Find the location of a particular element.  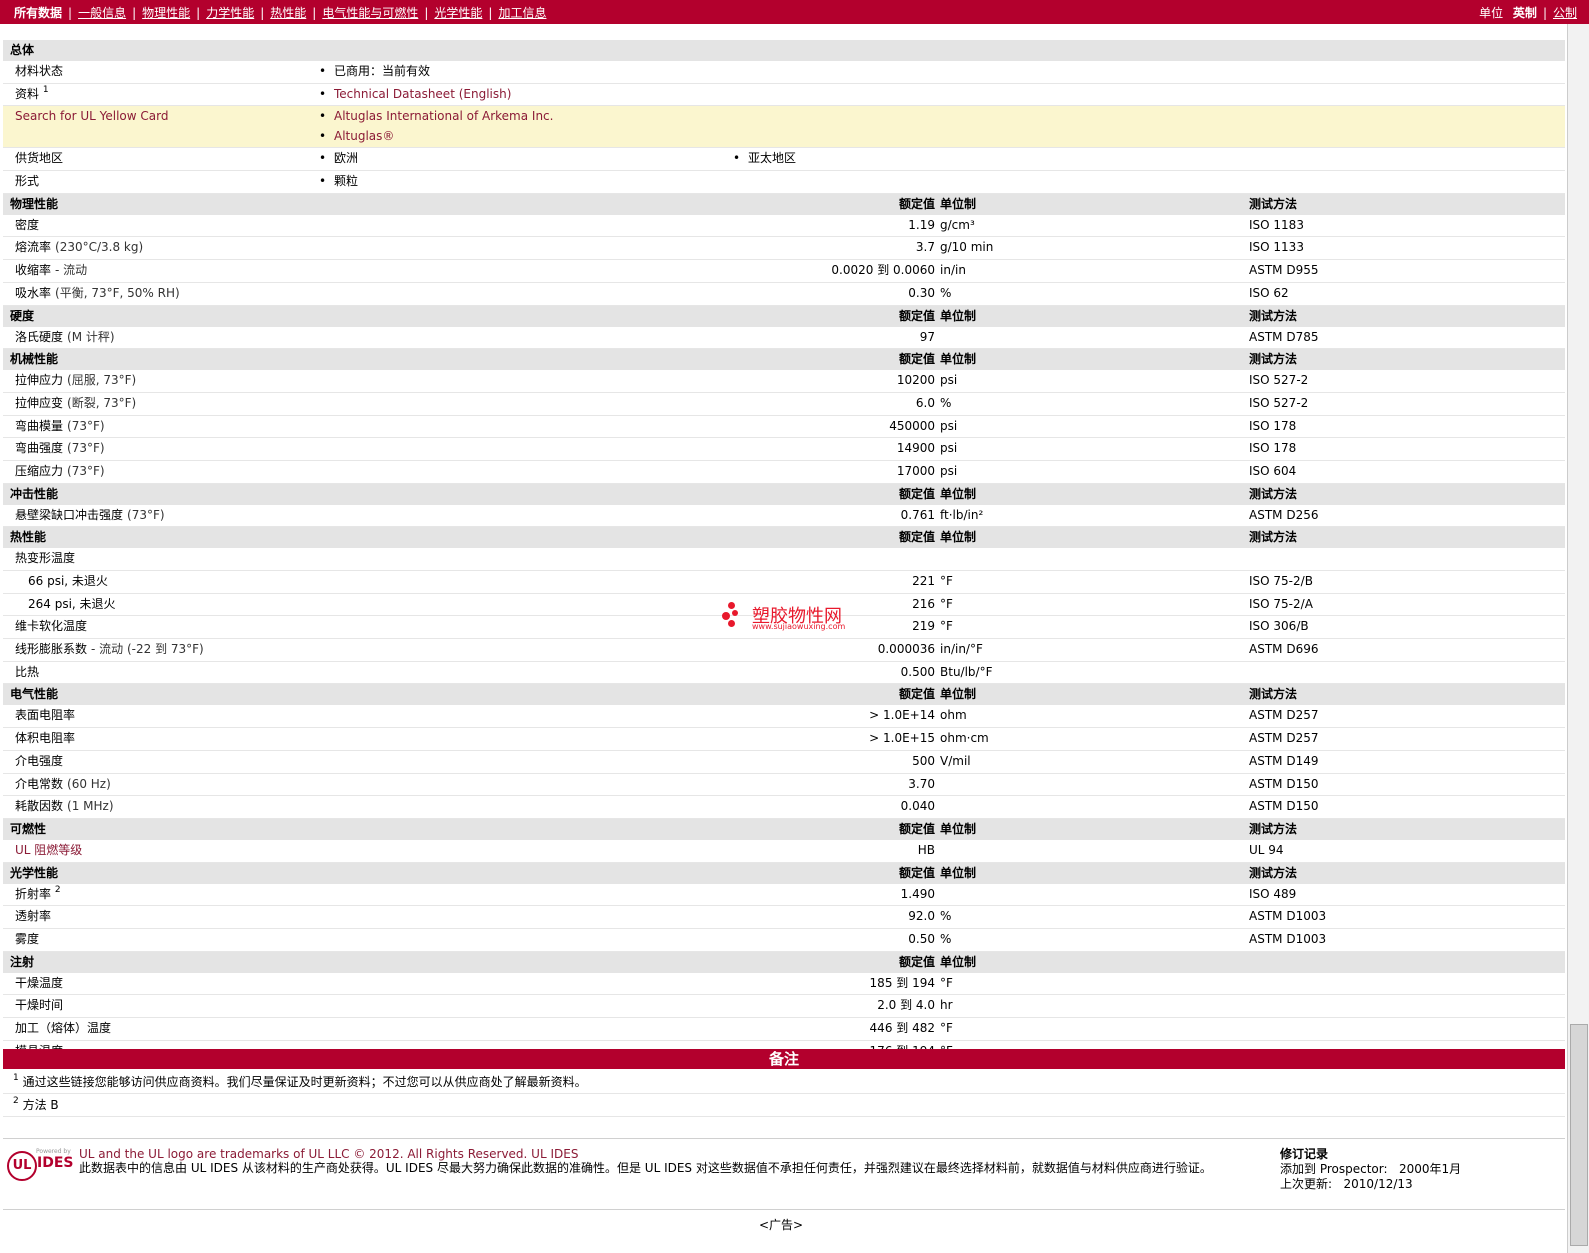

property-name: 弯曲模量 is located at coordinates (39, 425).